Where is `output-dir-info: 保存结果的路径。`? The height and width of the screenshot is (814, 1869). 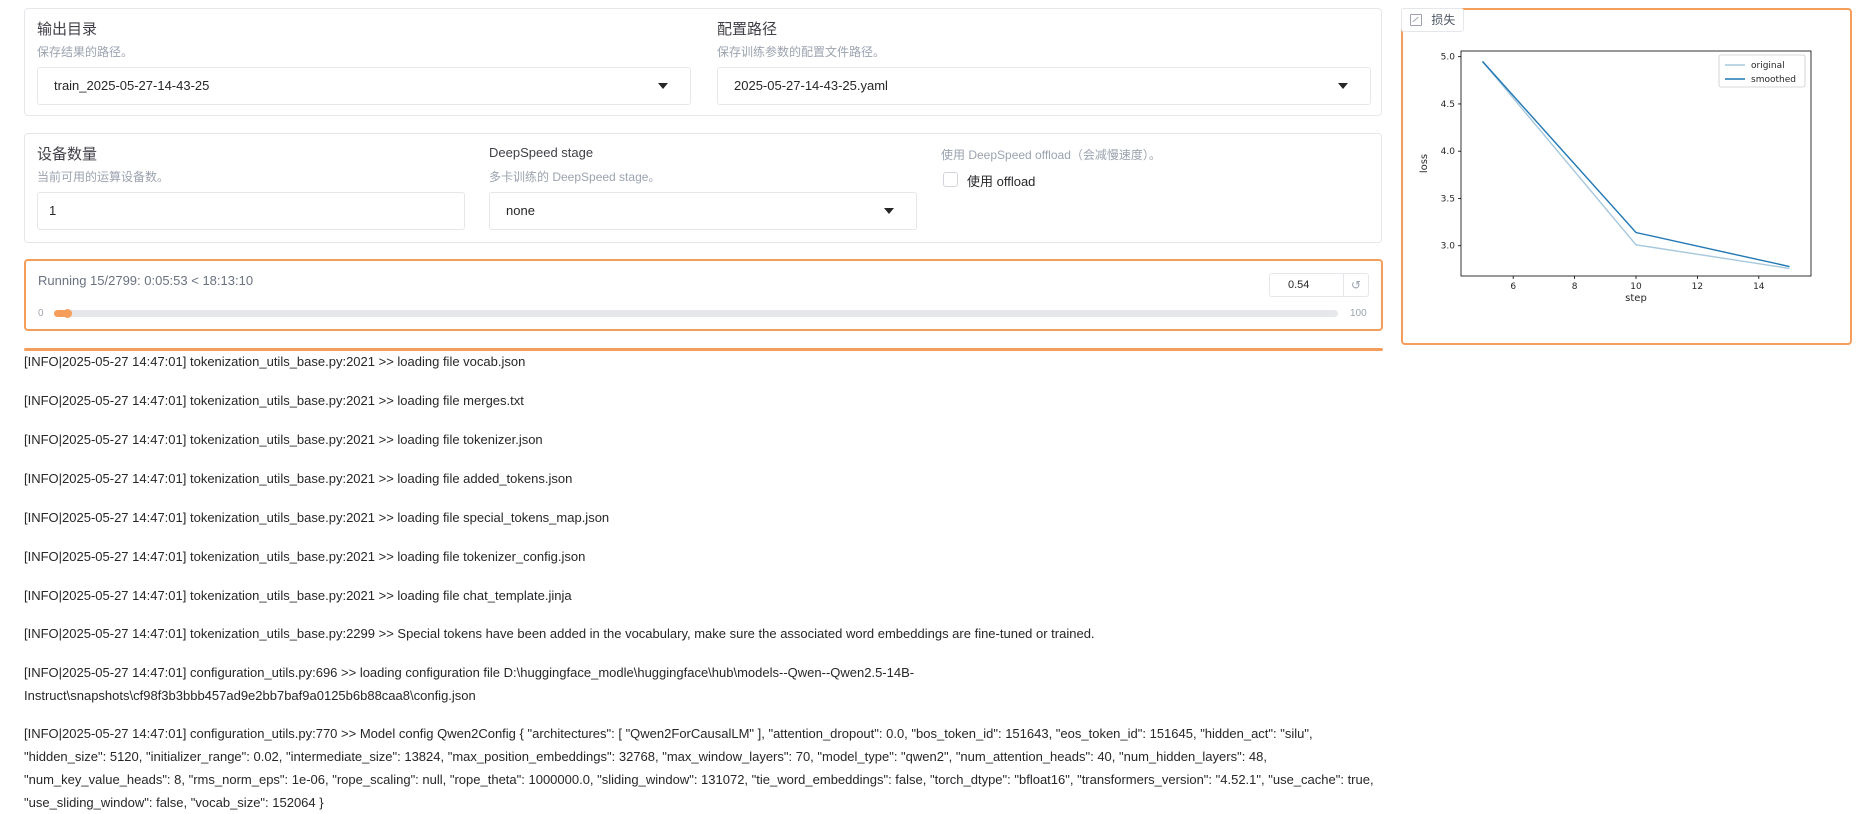 output-dir-info: 保存结果的路径。 is located at coordinates (85, 52).